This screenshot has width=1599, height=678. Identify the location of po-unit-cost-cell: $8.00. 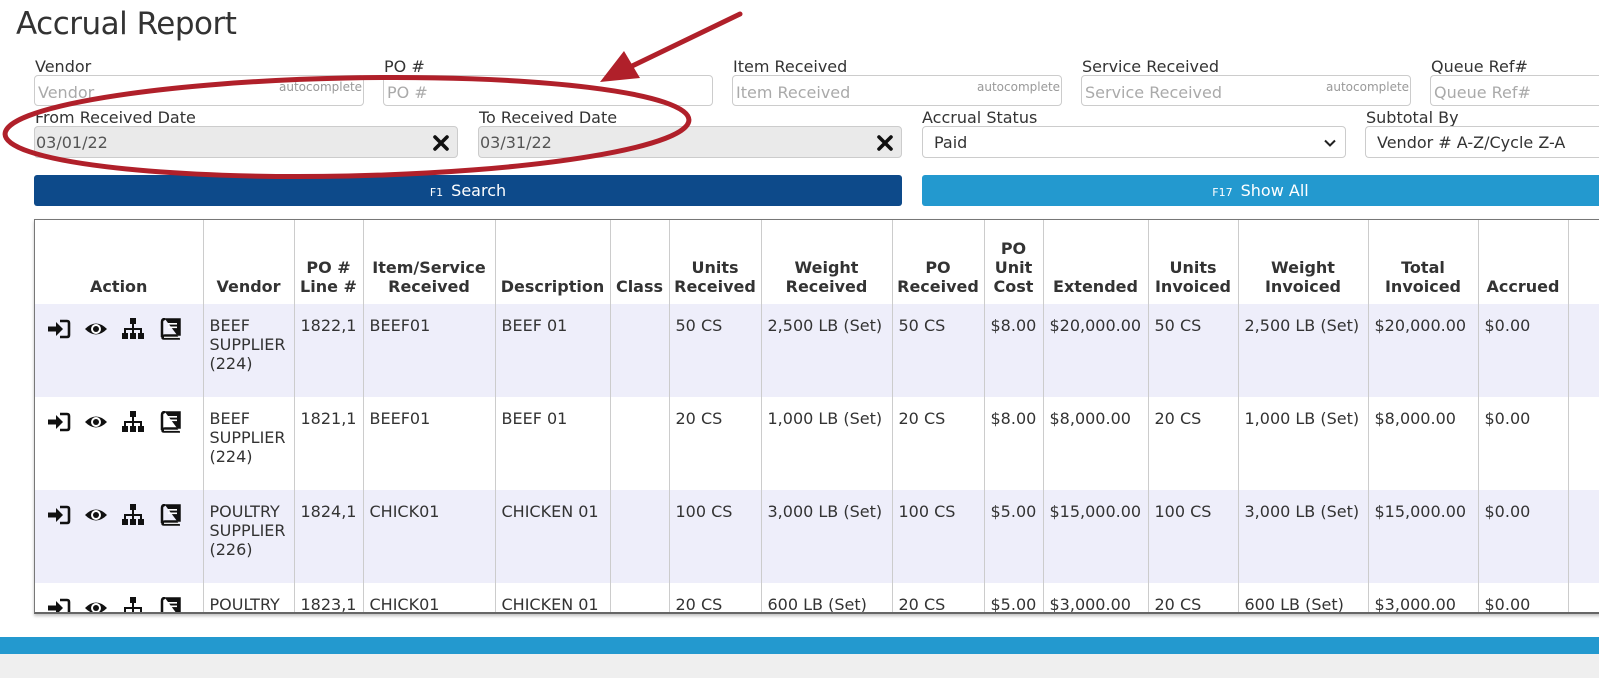
(1014, 443).